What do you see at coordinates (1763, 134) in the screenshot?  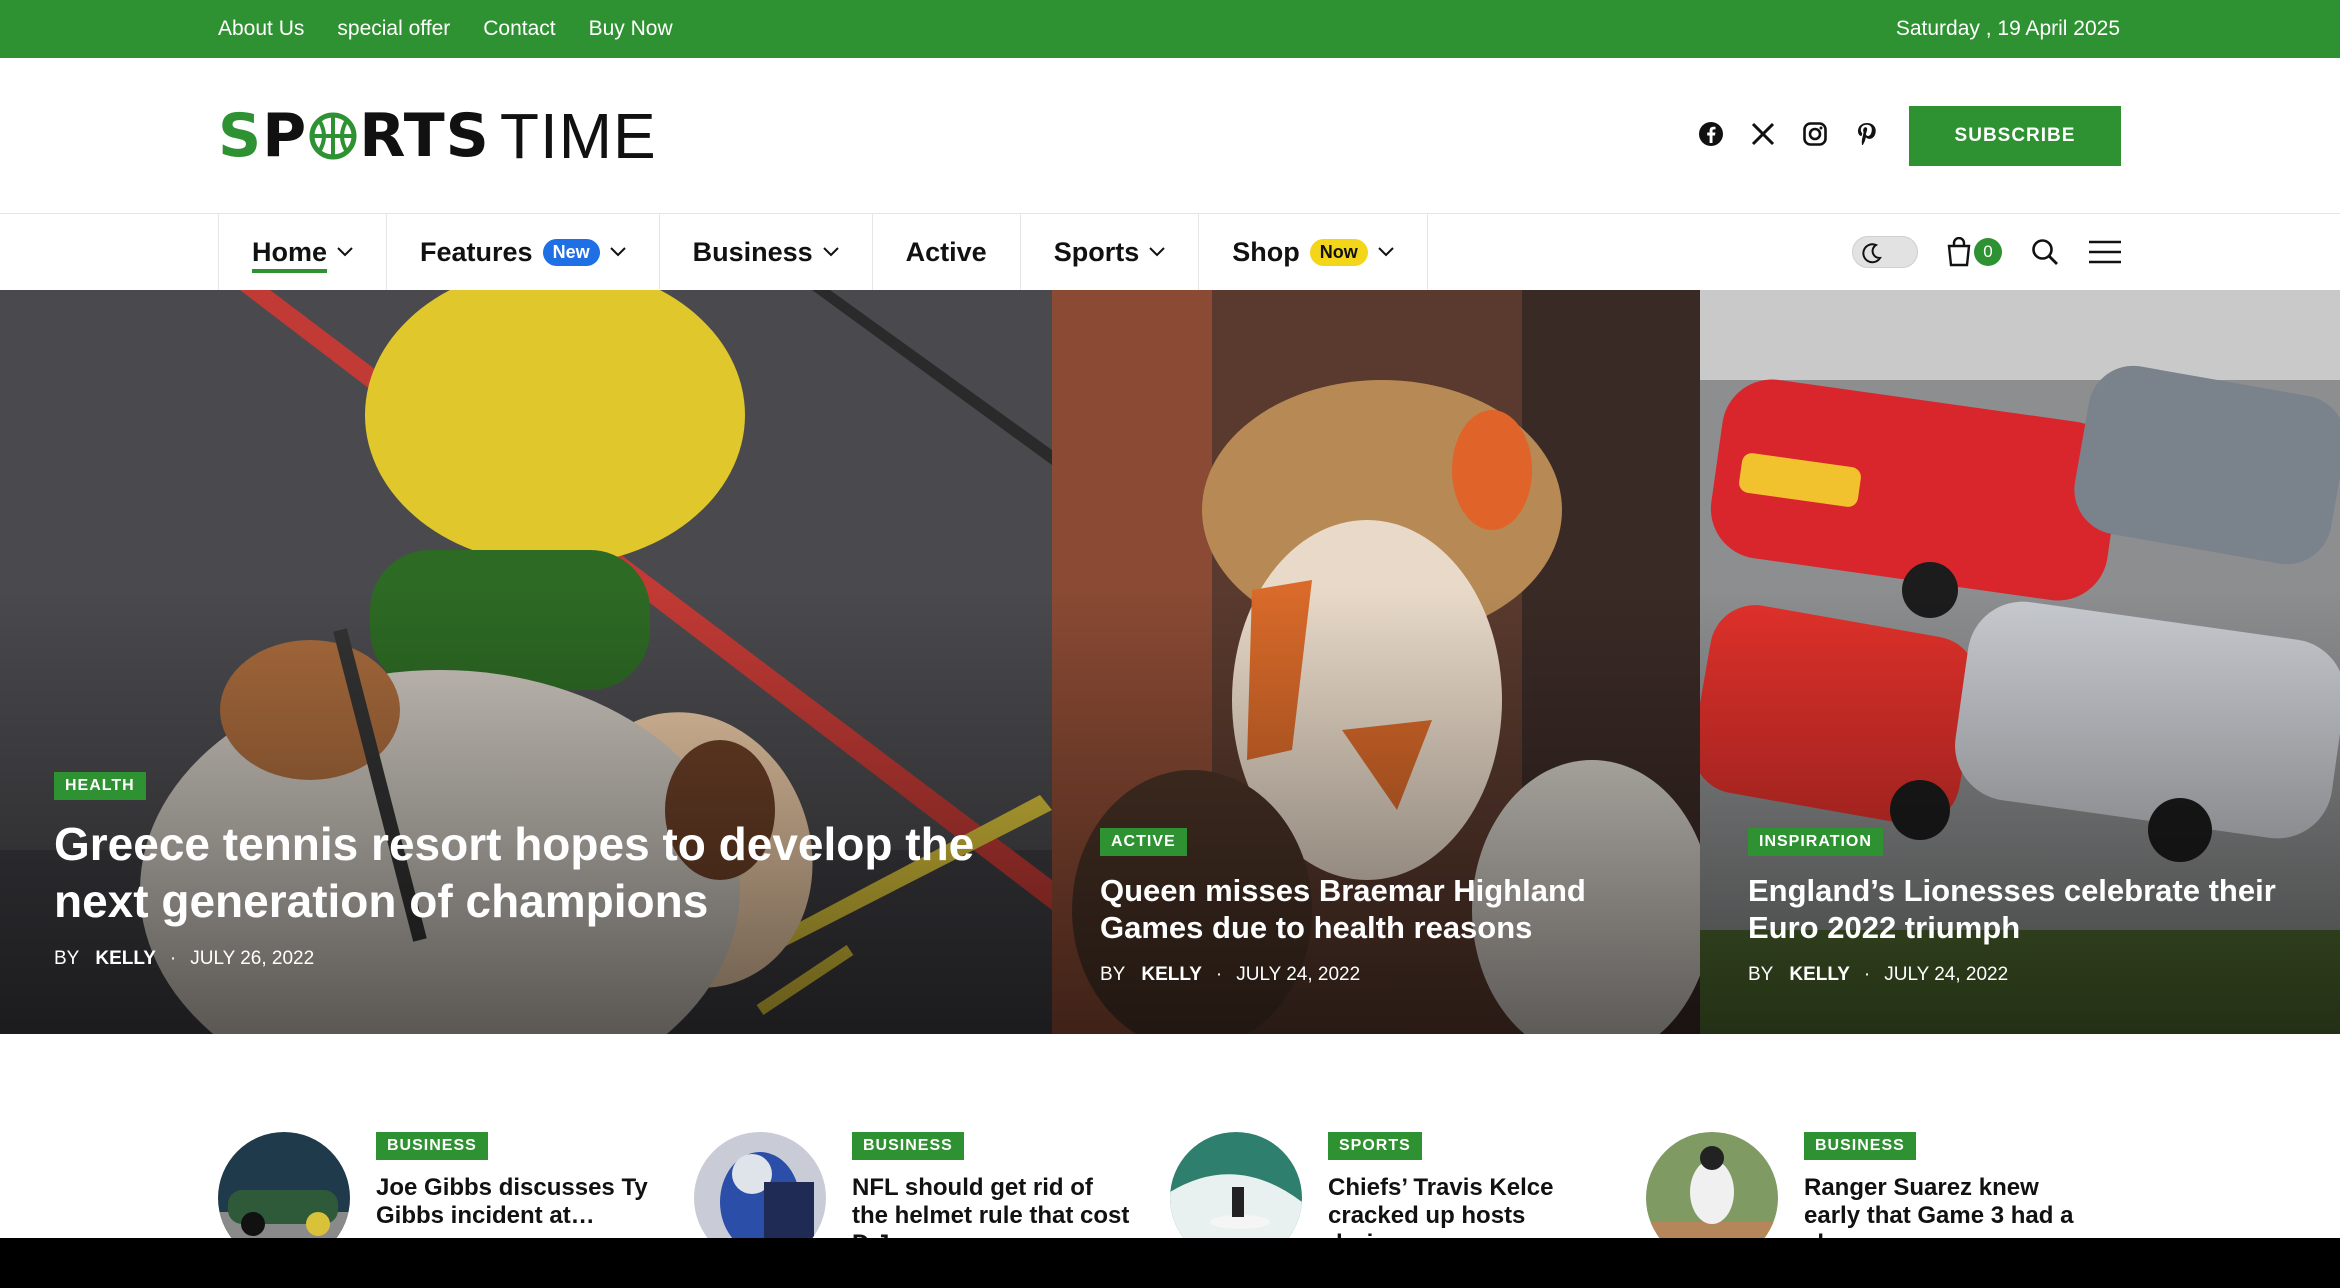 I see `x-icon` at bounding box center [1763, 134].